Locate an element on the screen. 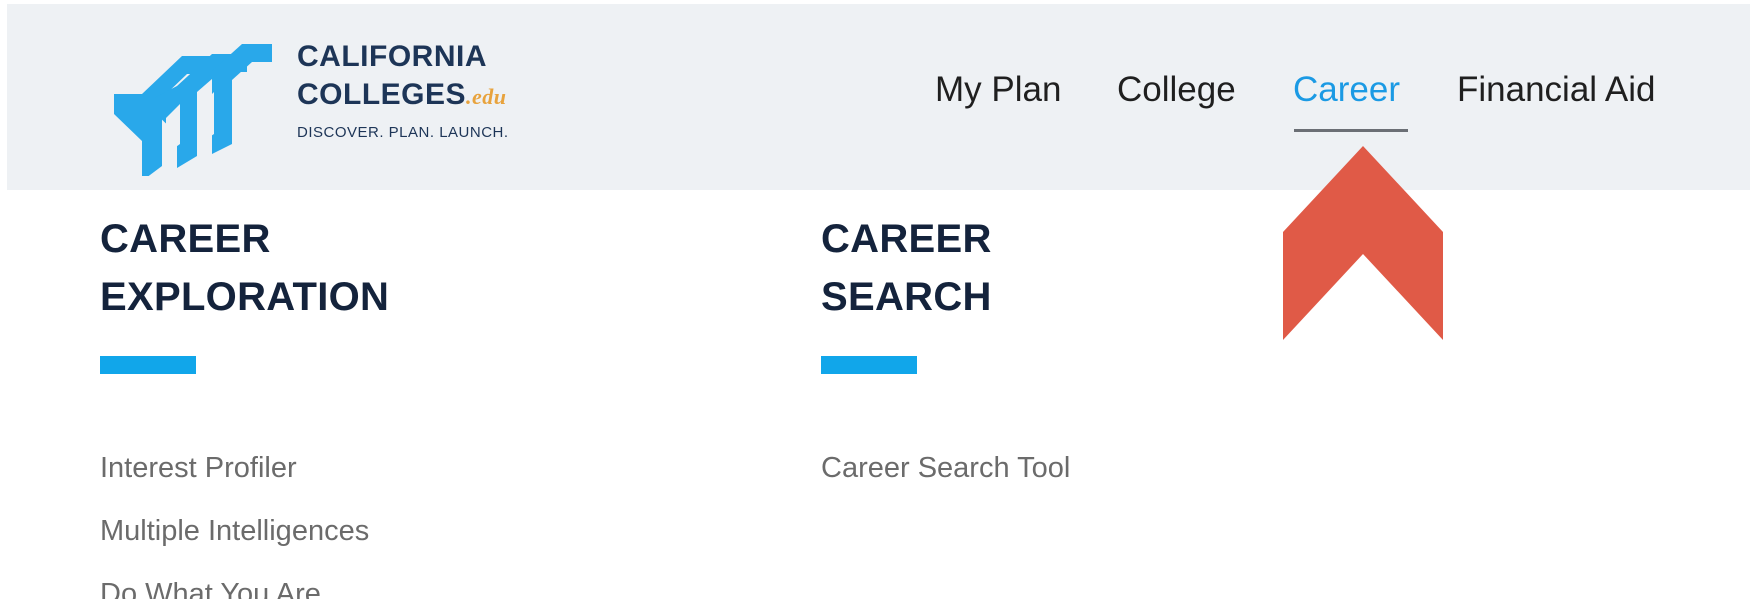  red-up-arrow-icon is located at coordinates (1363, 243).